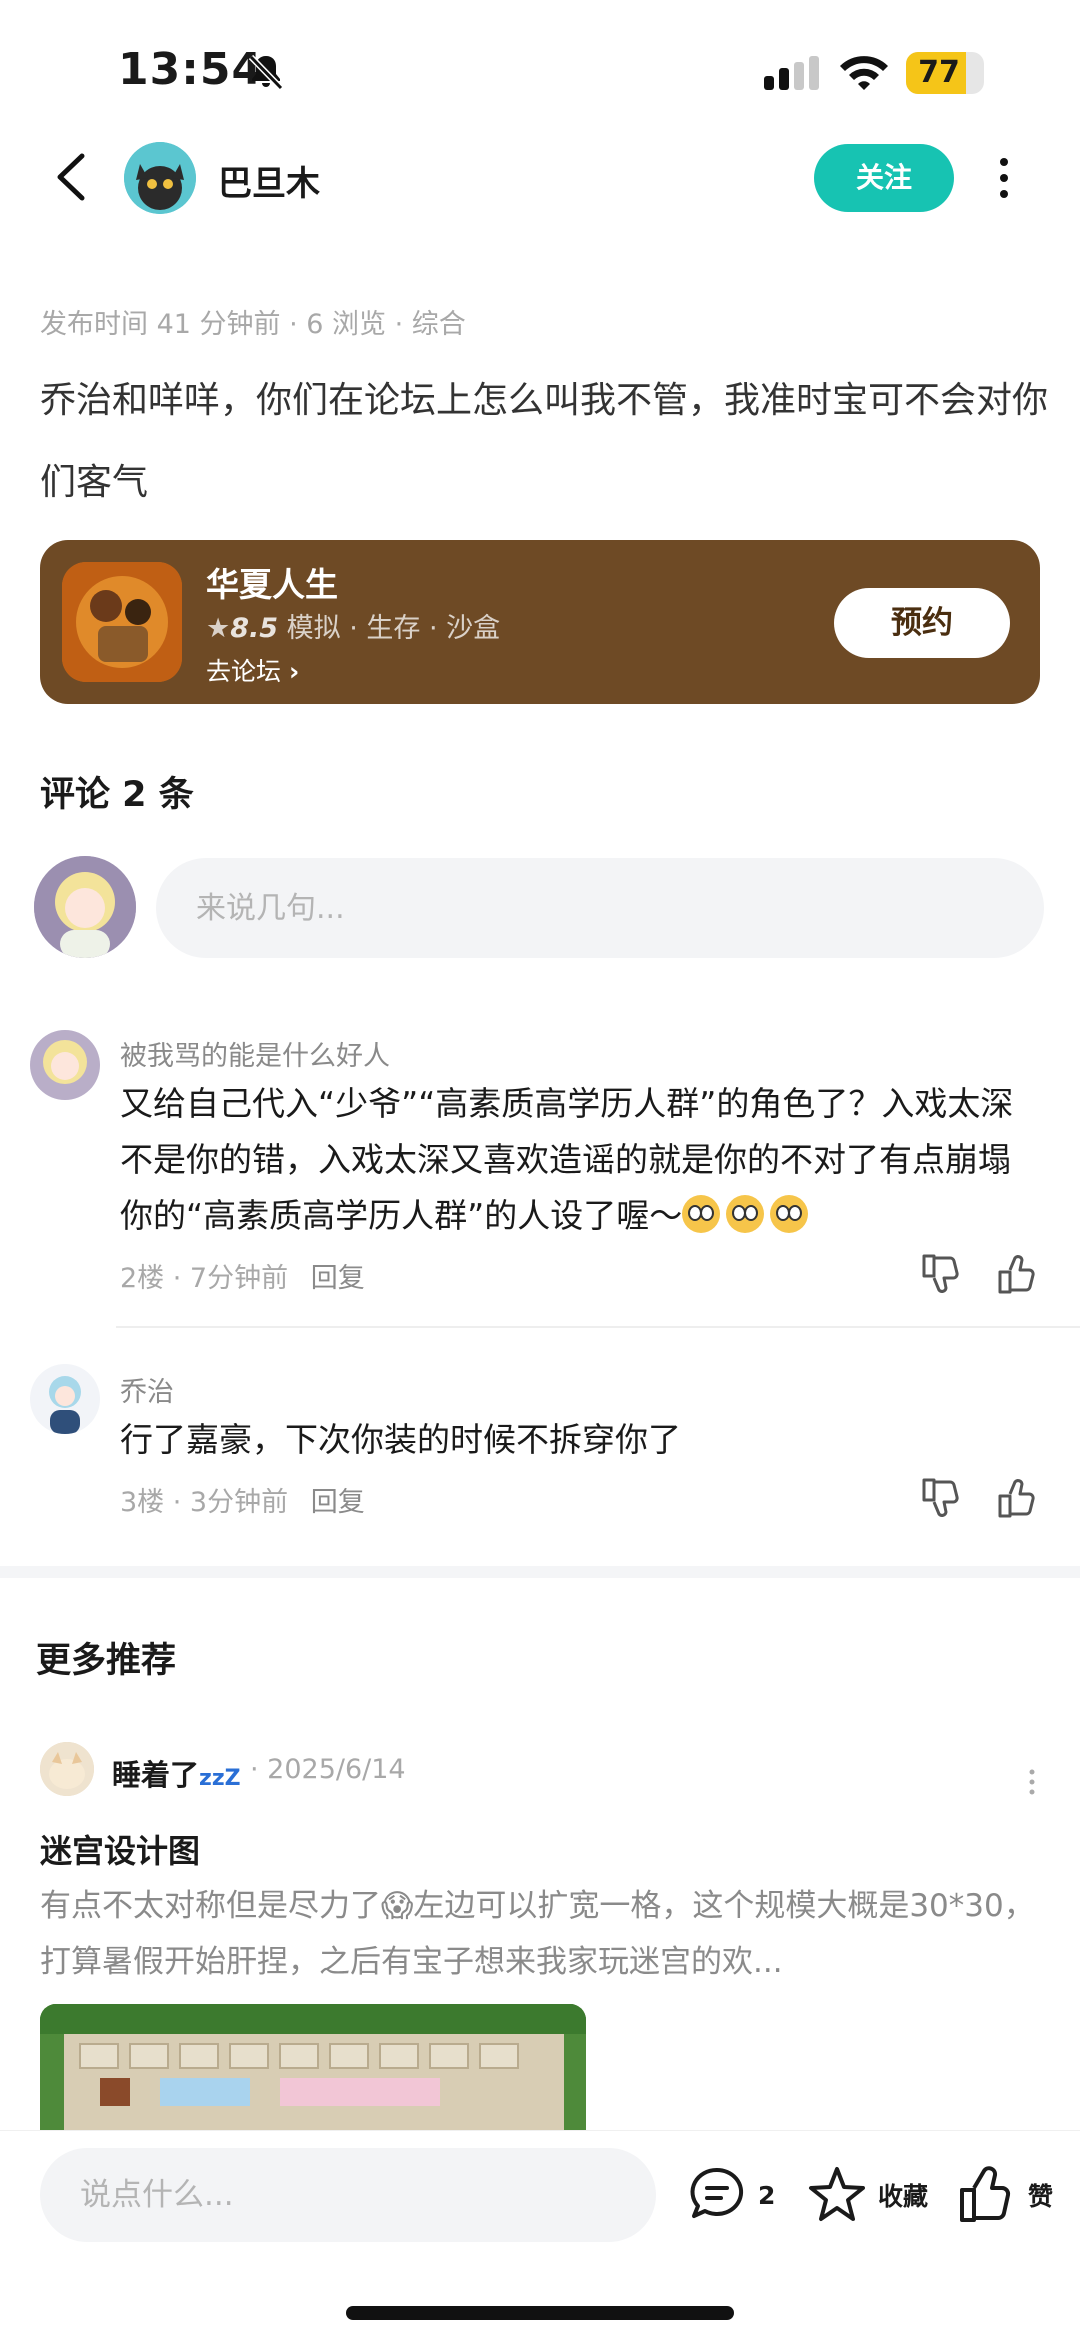 Image resolution: width=1080 pixels, height=2341 pixels. I want to click on comment-floor-time: 2楼 · 7分钟前, so click(204, 1278).